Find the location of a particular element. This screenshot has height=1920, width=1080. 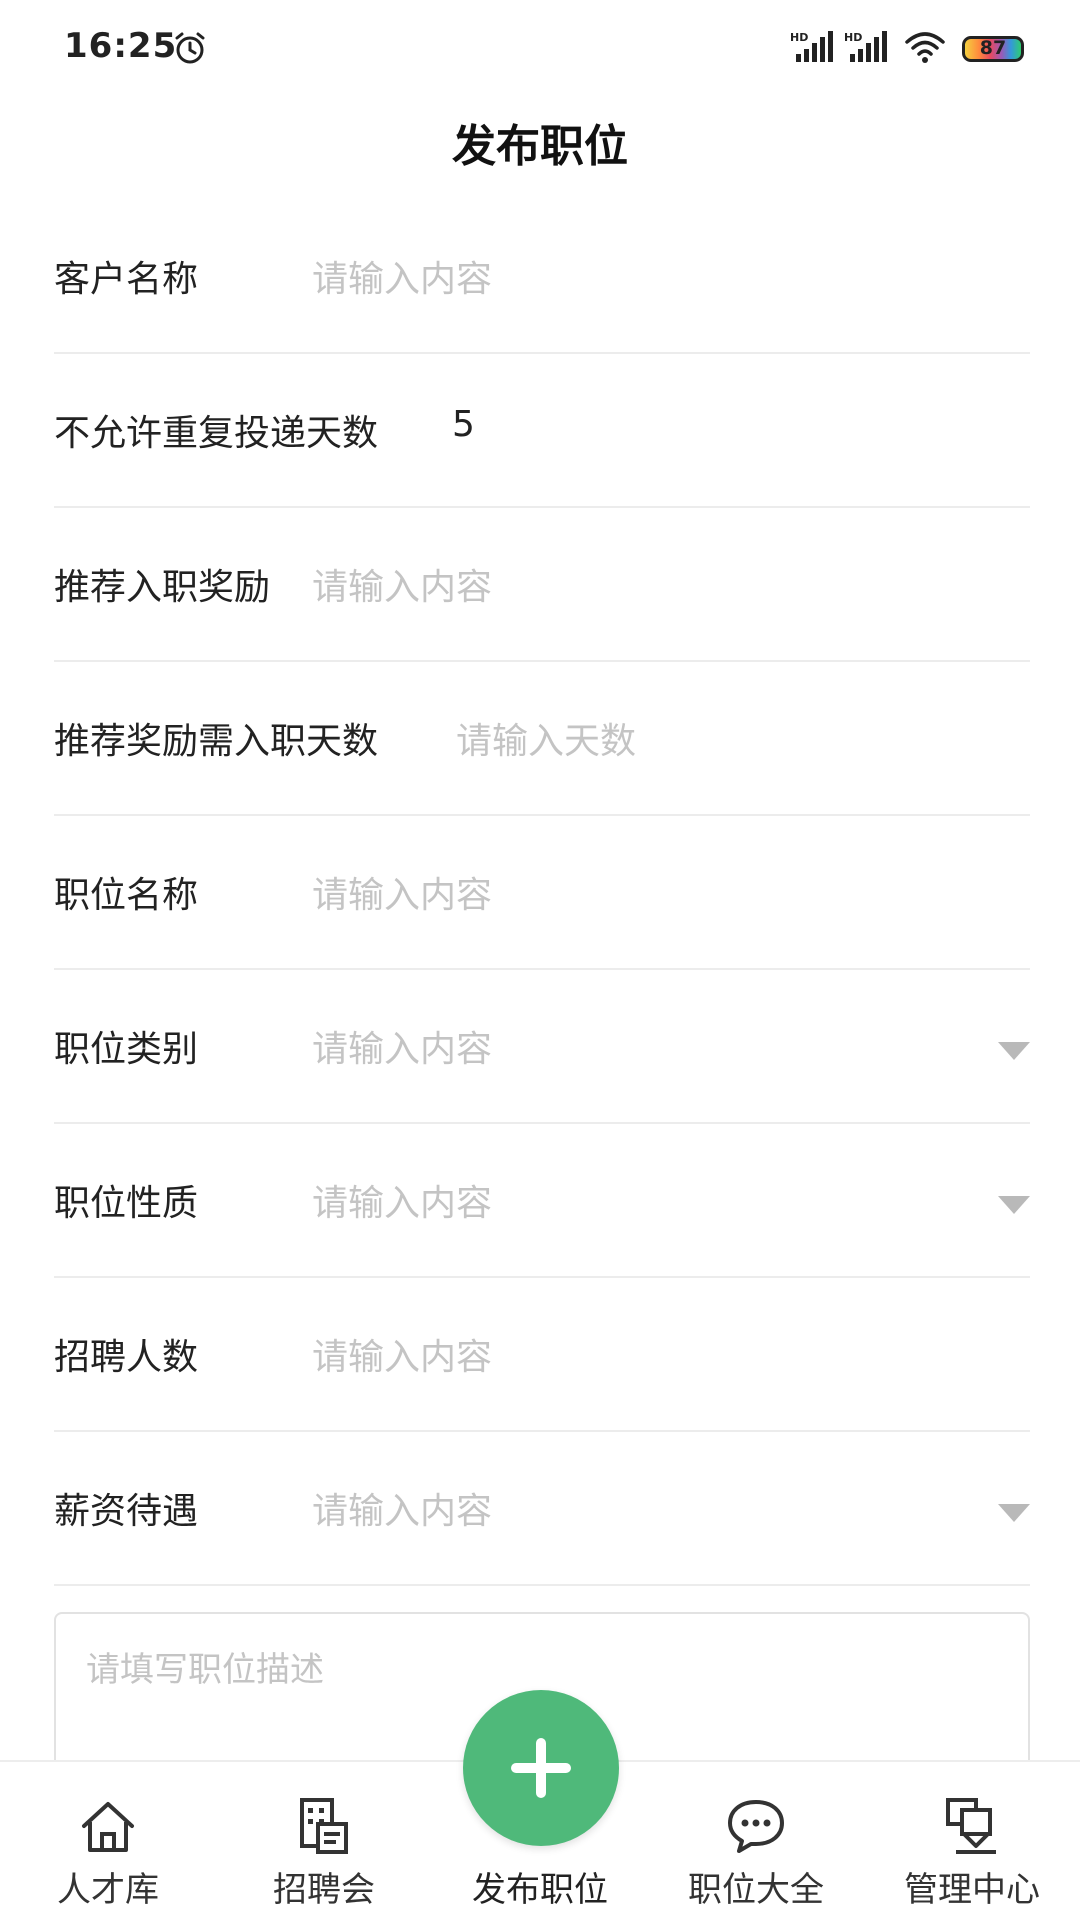

position-category-select: 请输入内容 is located at coordinates (402, 1046).